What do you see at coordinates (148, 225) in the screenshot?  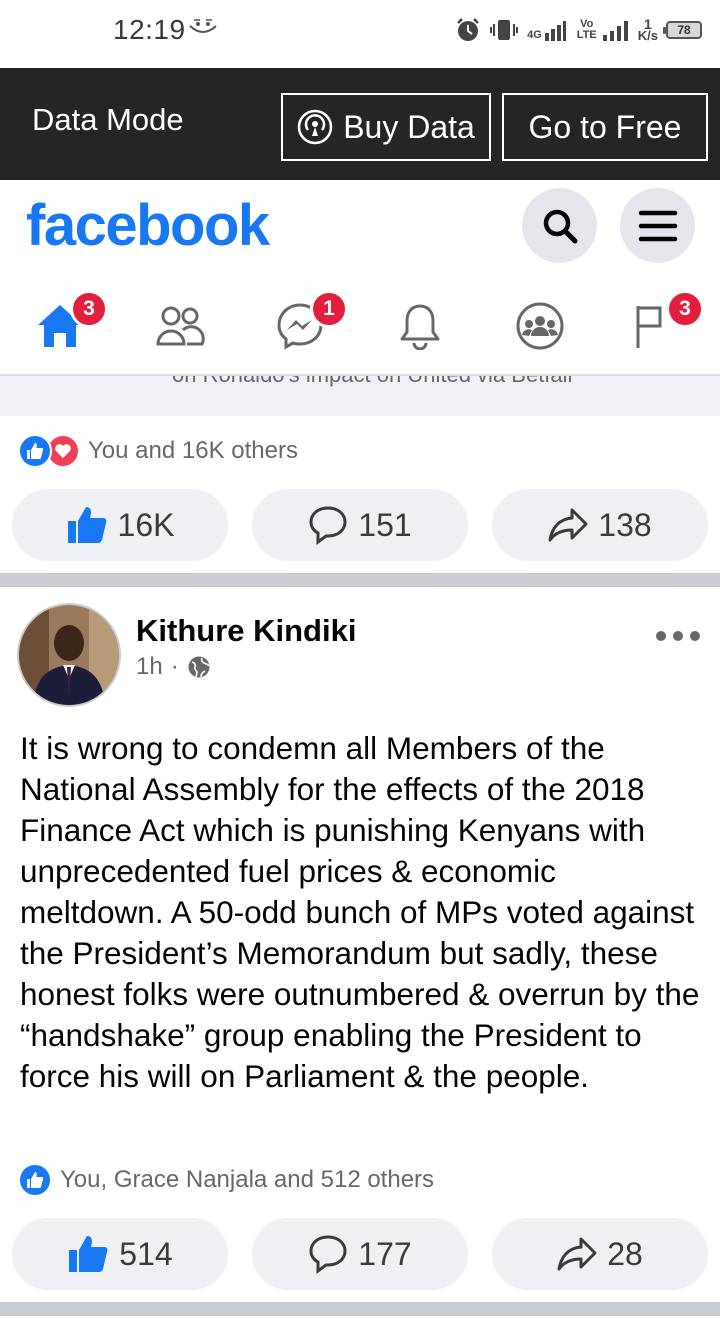 I see `facebook-logo: facebook` at bounding box center [148, 225].